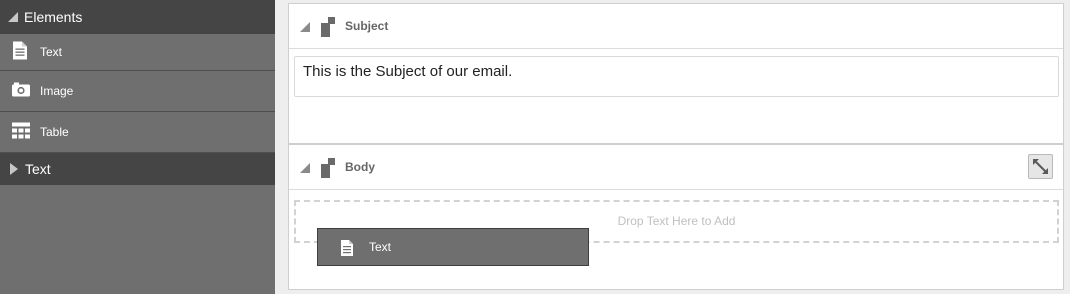 Image resolution: width=1070 pixels, height=294 pixels. What do you see at coordinates (137, 132) in the screenshot?
I see `sidebar-item-table: Table` at bounding box center [137, 132].